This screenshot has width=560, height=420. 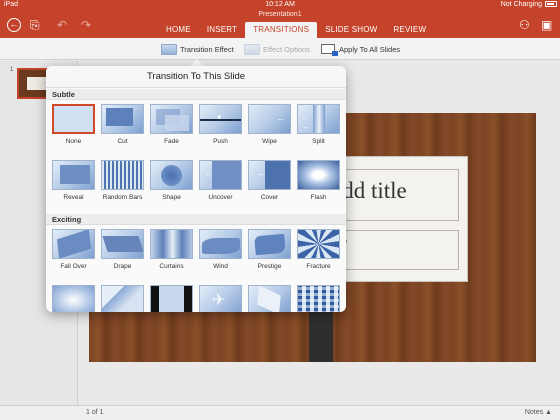 What do you see at coordinates (220, 141) in the screenshot?
I see `transition-label: Push` at bounding box center [220, 141].